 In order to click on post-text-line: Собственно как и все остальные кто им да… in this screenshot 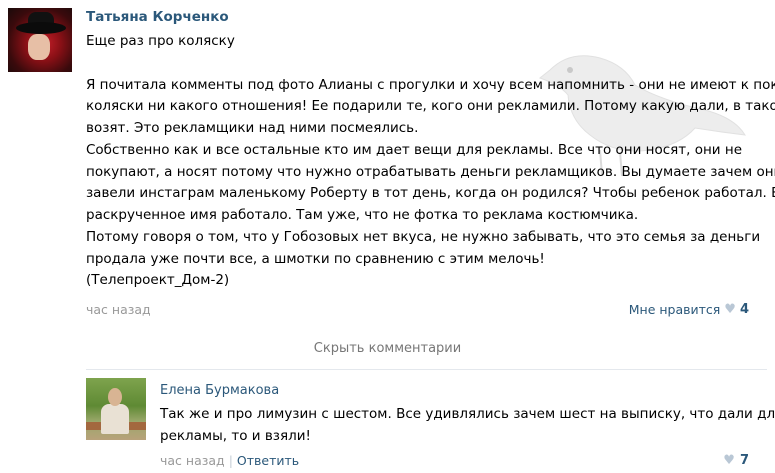, I will do `click(414, 149)`.